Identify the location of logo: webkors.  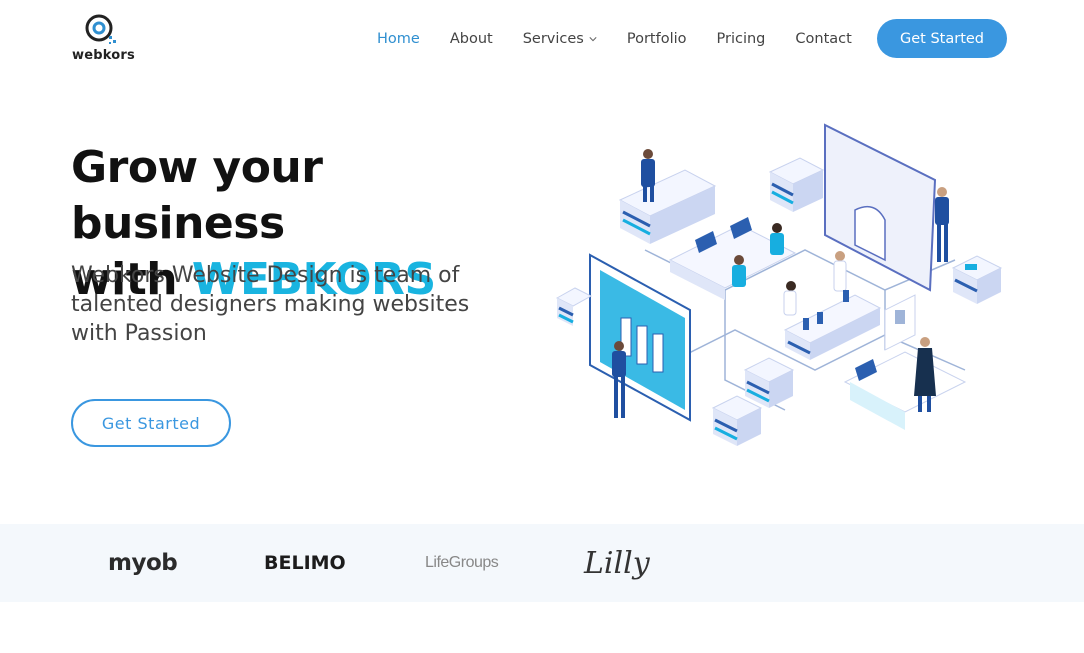
(103, 39).